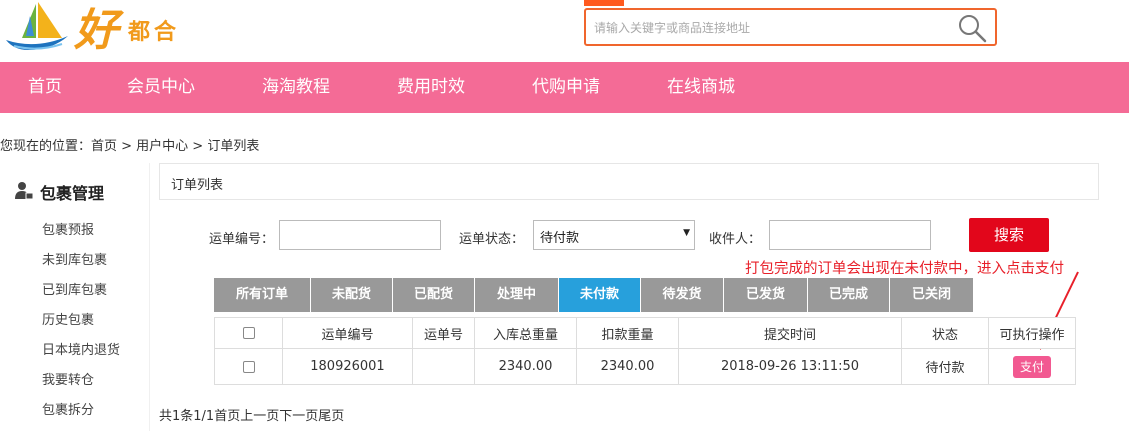 This screenshot has height=431, width=1129. I want to click on sidebar-item-japan-return: 日本境内退货, so click(81, 348).